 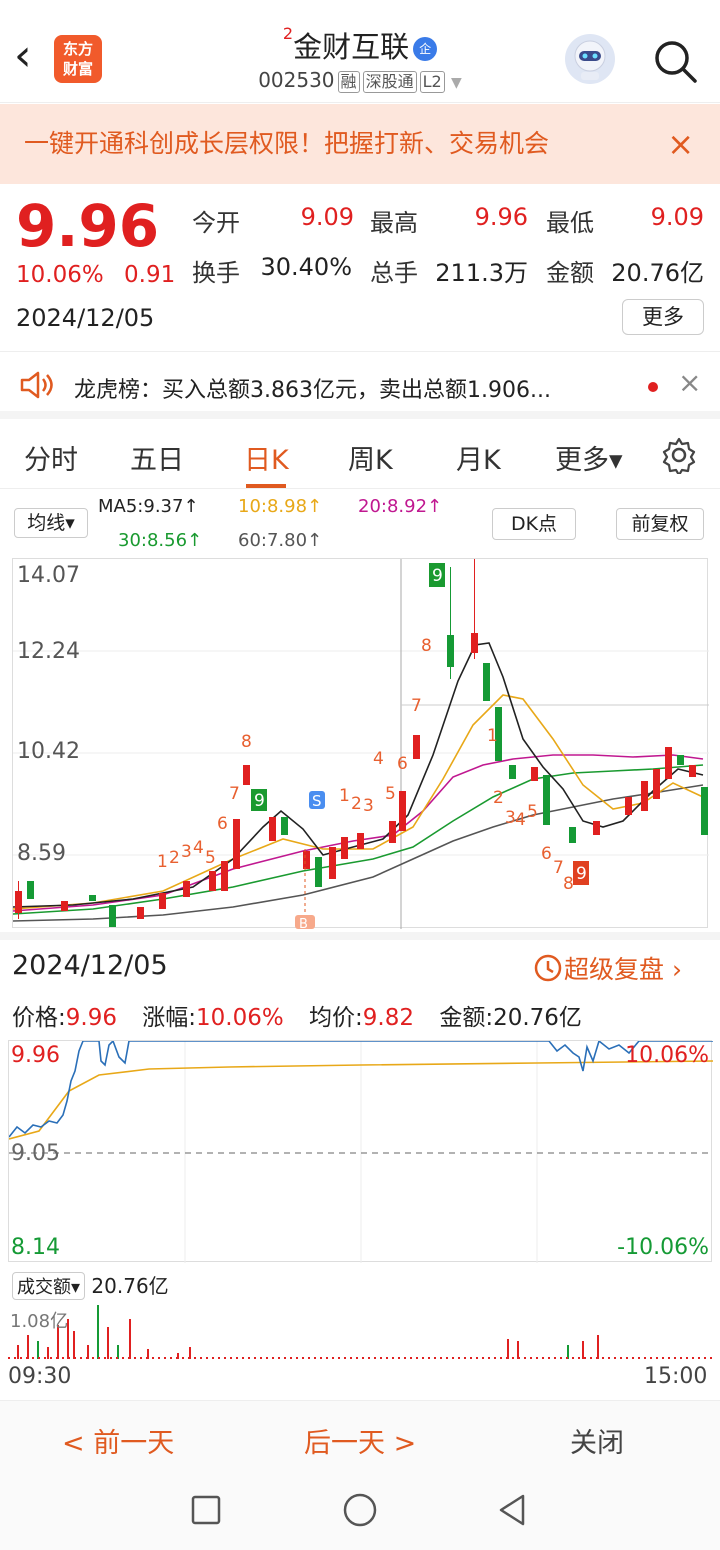 What do you see at coordinates (394, 223) in the screenshot?
I see `high-label: 最高` at bounding box center [394, 223].